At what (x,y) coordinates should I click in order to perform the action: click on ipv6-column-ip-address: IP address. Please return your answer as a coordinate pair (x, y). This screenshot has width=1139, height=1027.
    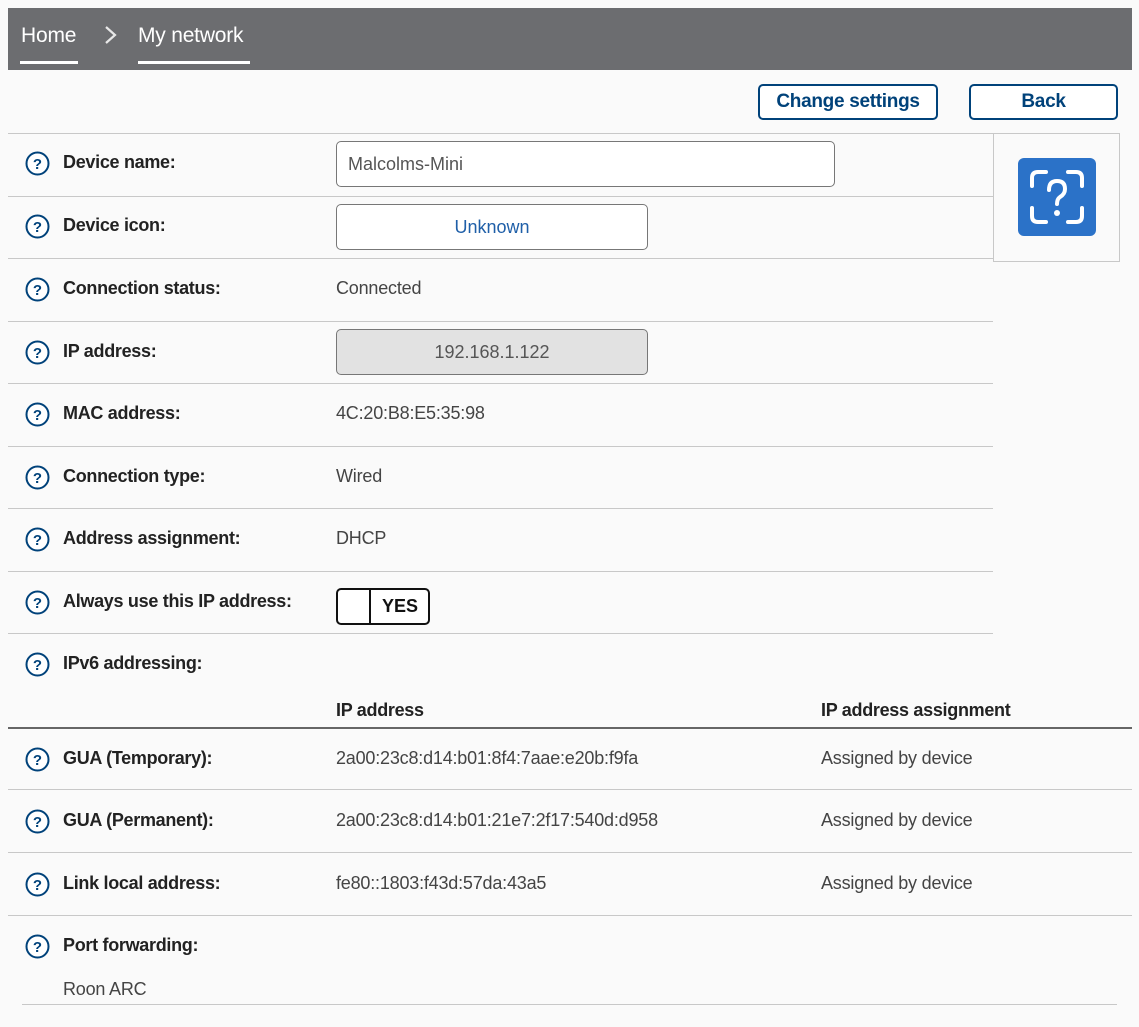
    Looking at the image, I should click on (380, 710).